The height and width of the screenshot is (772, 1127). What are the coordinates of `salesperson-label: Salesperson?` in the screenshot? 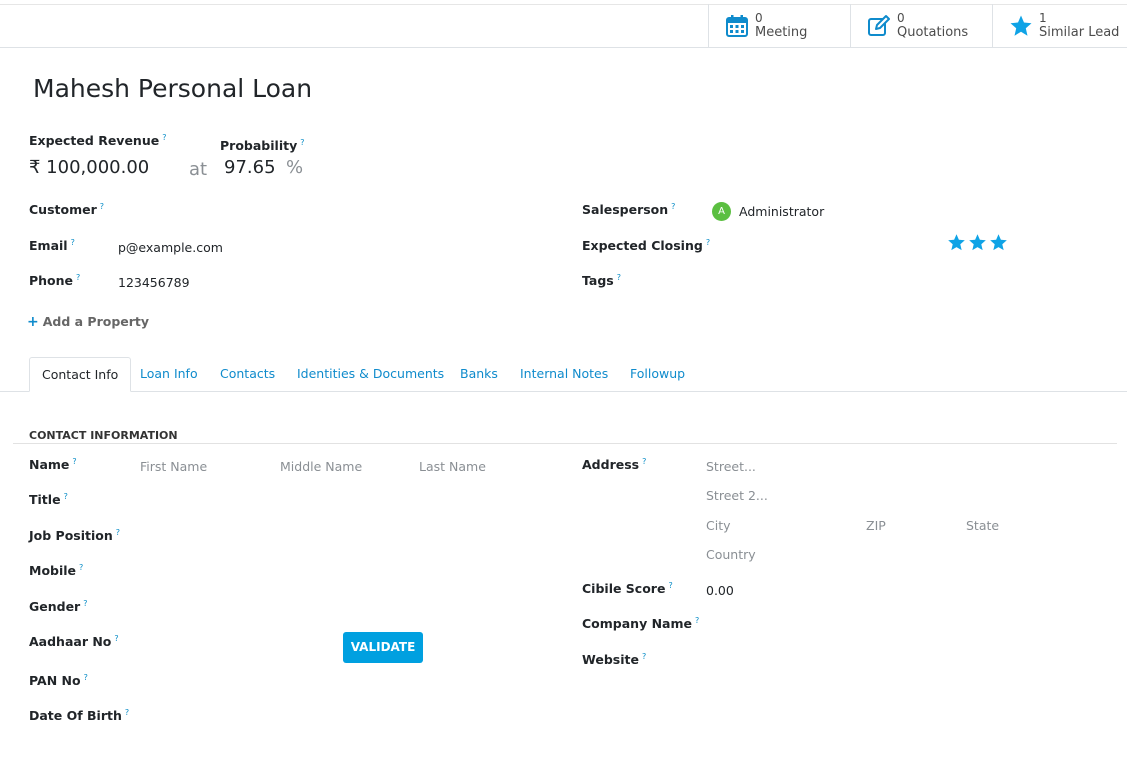 It's located at (629, 209).